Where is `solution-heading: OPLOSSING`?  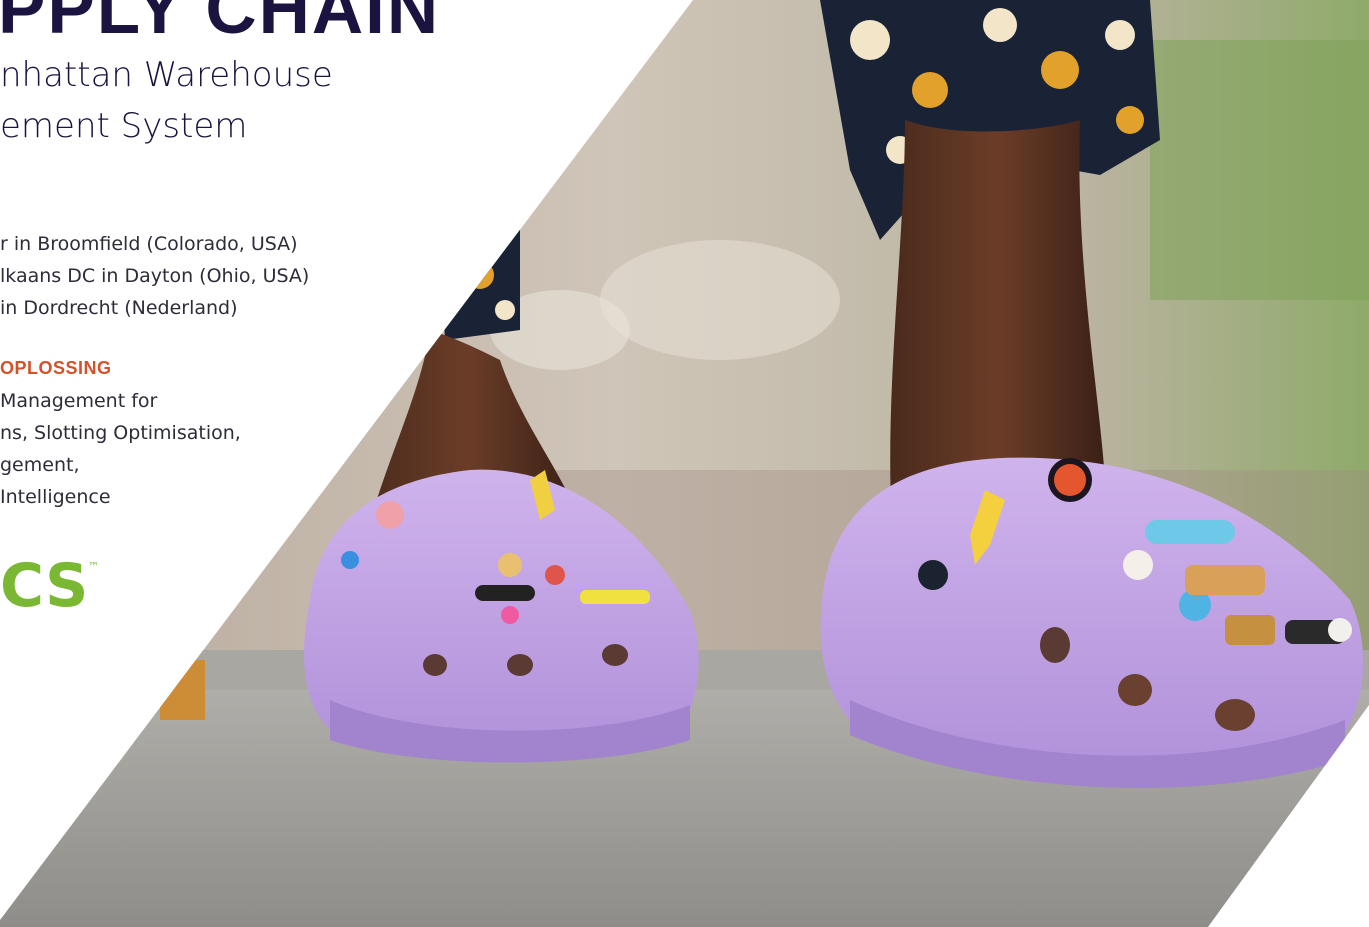 solution-heading: OPLOSSING is located at coordinates (56, 368).